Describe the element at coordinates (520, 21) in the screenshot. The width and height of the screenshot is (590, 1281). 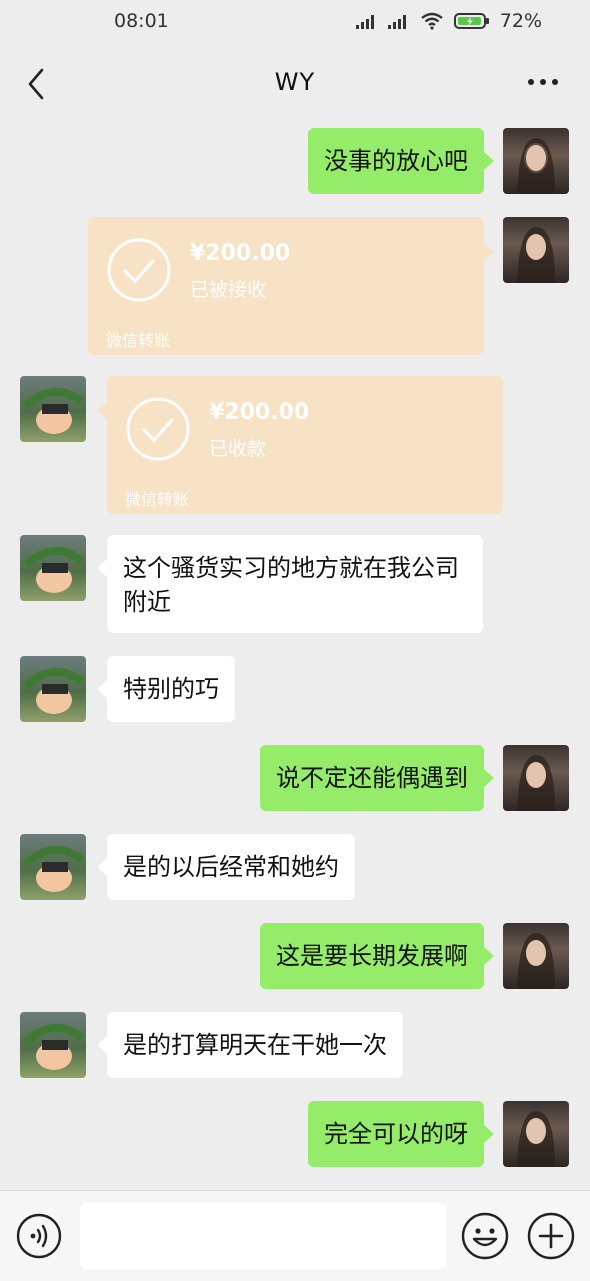
I see `battery-percent: 72%` at that location.